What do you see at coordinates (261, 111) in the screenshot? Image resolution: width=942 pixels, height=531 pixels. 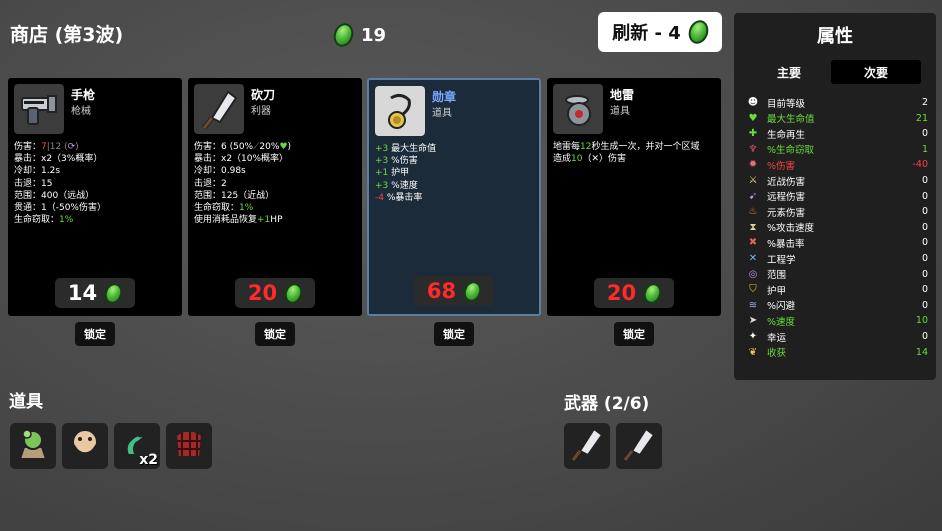 I see `card-type: 利器` at bounding box center [261, 111].